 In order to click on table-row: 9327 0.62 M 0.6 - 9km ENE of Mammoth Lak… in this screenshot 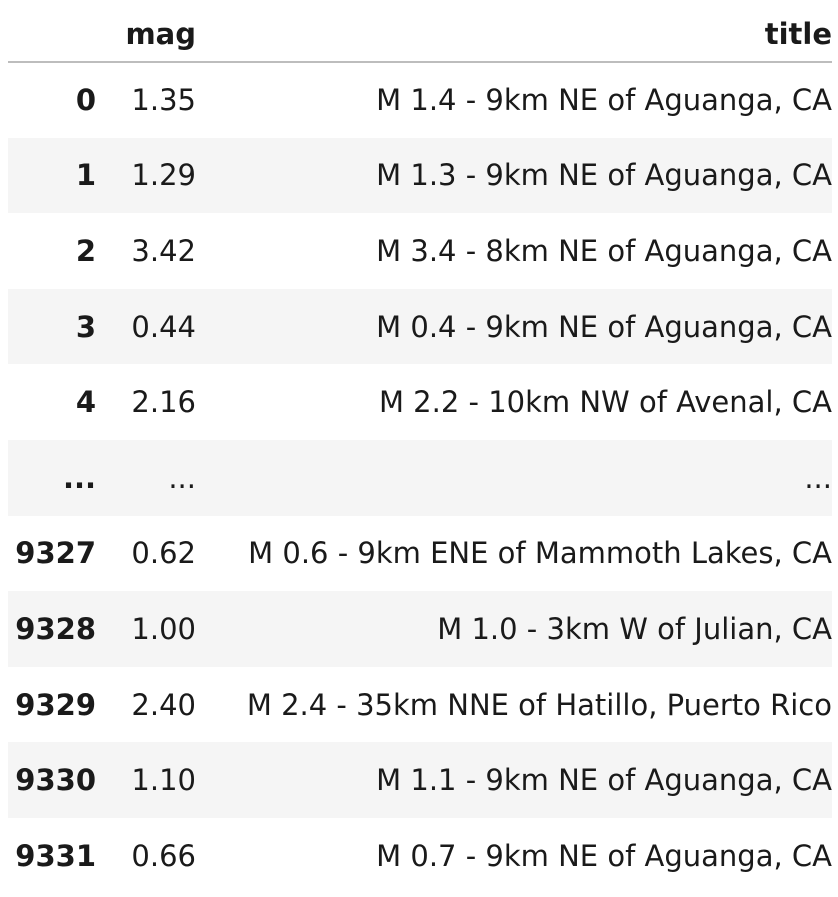, I will do `click(420, 554)`.